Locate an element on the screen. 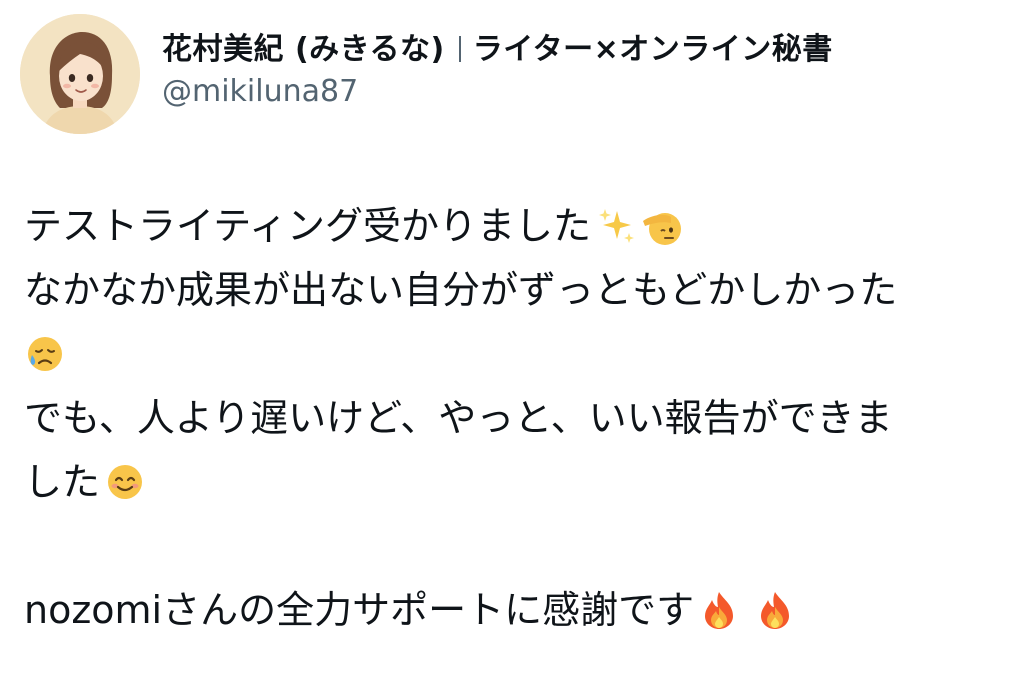 Image resolution: width=1024 pixels, height=684 pixels. tweet-line: でも、人より遅いけど、やっと、いい報告ができま is located at coordinates (514, 418).